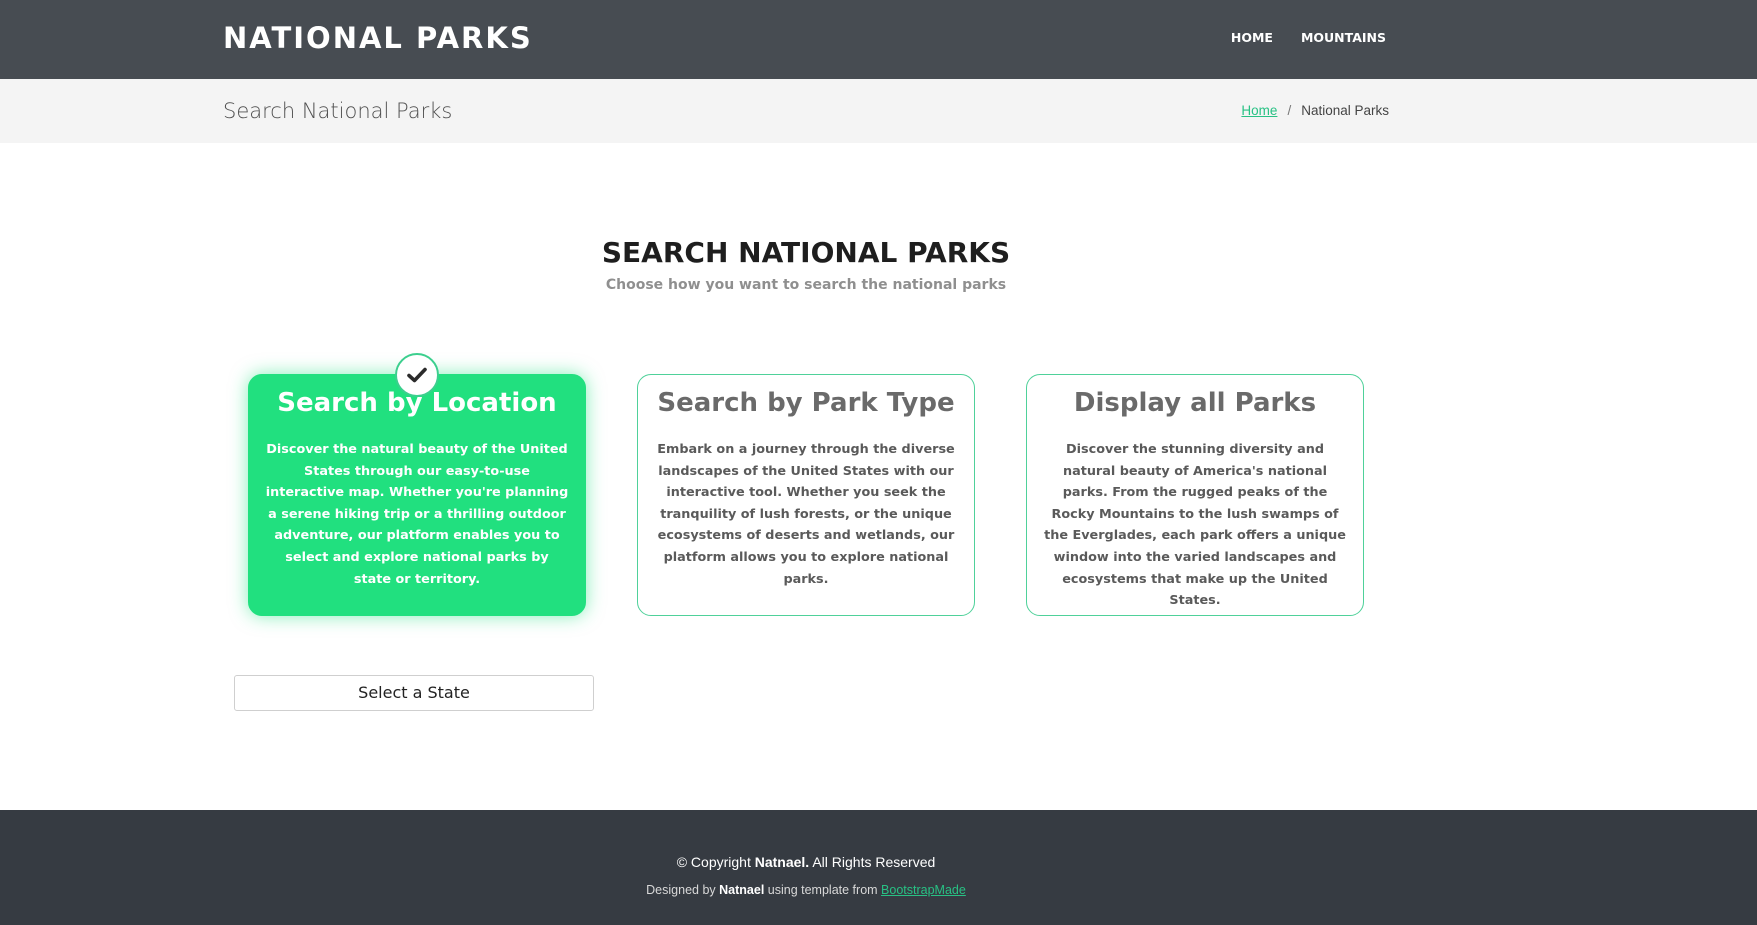 The height and width of the screenshot is (925, 1757). Describe the element at coordinates (1343, 38) in the screenshot. I see `nav-mountains-link: MOUNTAINS` at that location.